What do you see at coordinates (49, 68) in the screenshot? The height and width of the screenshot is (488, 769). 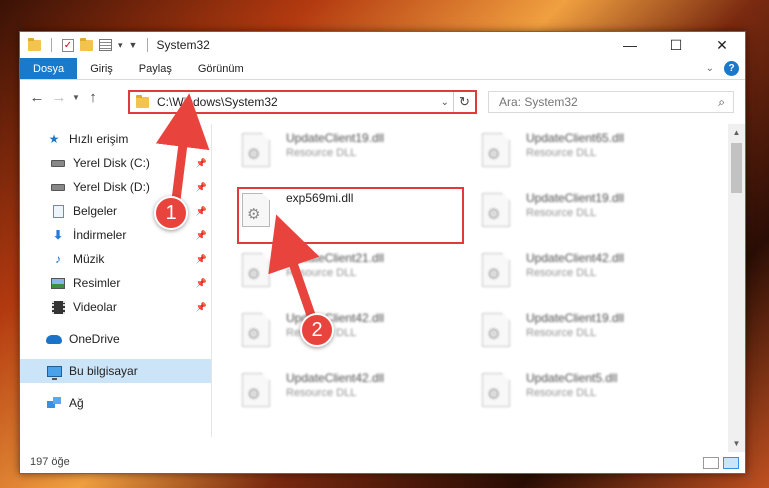 I see `tab-file: Dosya` at bounding box center [49, 68].